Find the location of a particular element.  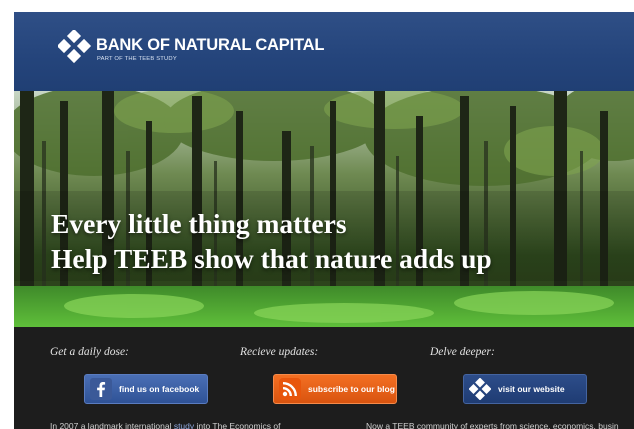

subscribe-blog-button-label: subscribe to our blog is located at coordinates (351, 389).